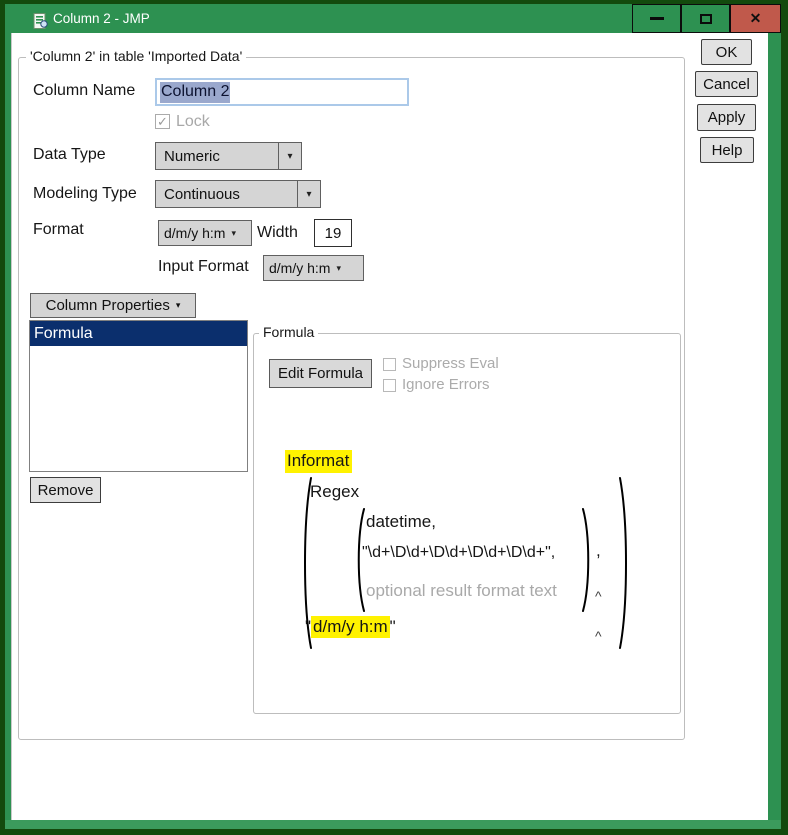 This screenshot has width=788, height=835. Describe the element at coordinates (228, 156) in the screenshot. I see `data-type-dropdown: Numeric ▾` at that location.